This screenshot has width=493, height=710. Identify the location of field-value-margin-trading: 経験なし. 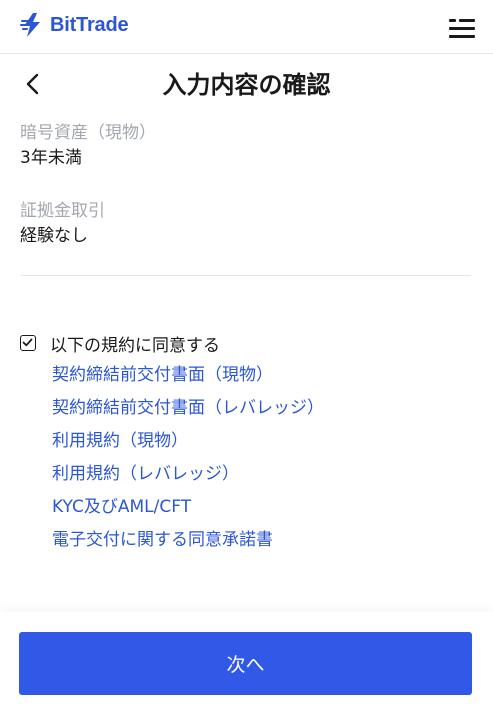
(54, 236).